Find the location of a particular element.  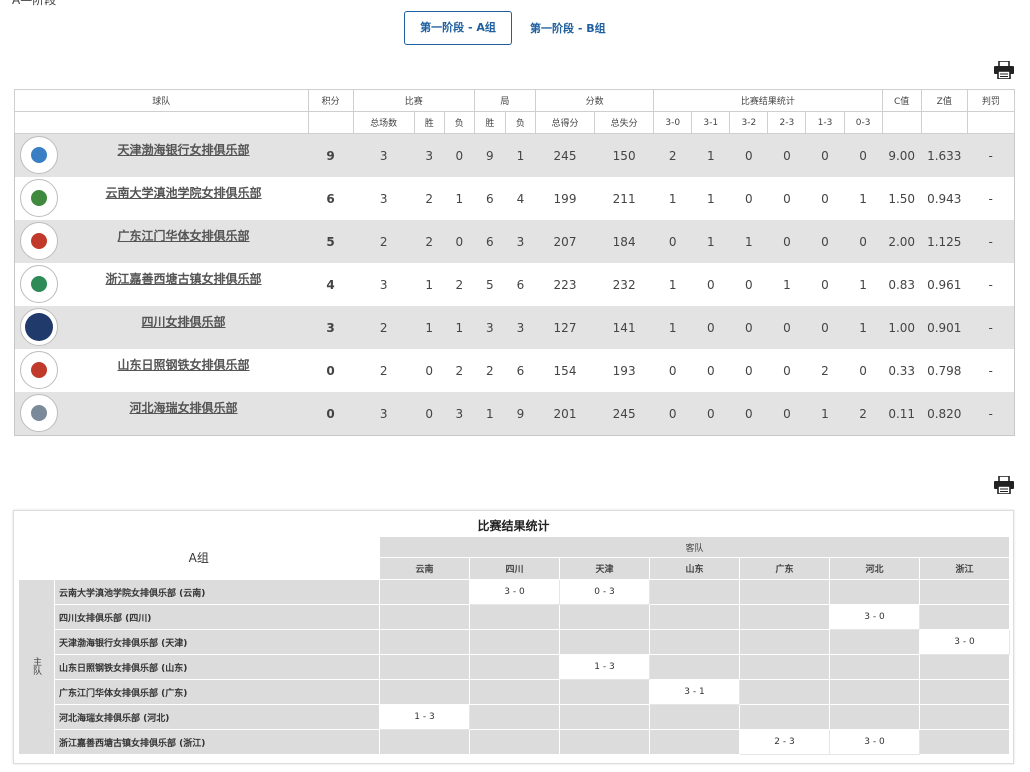

cell-lost: 3 is located at coordinates (459, 414).